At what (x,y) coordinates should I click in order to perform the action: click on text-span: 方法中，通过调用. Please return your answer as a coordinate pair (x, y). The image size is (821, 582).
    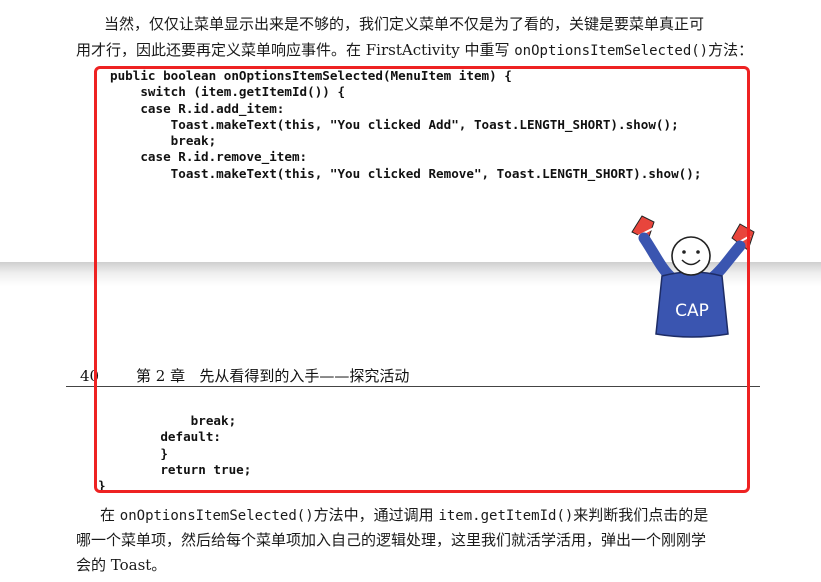
    Looking at the image, I should click on (376, 515).